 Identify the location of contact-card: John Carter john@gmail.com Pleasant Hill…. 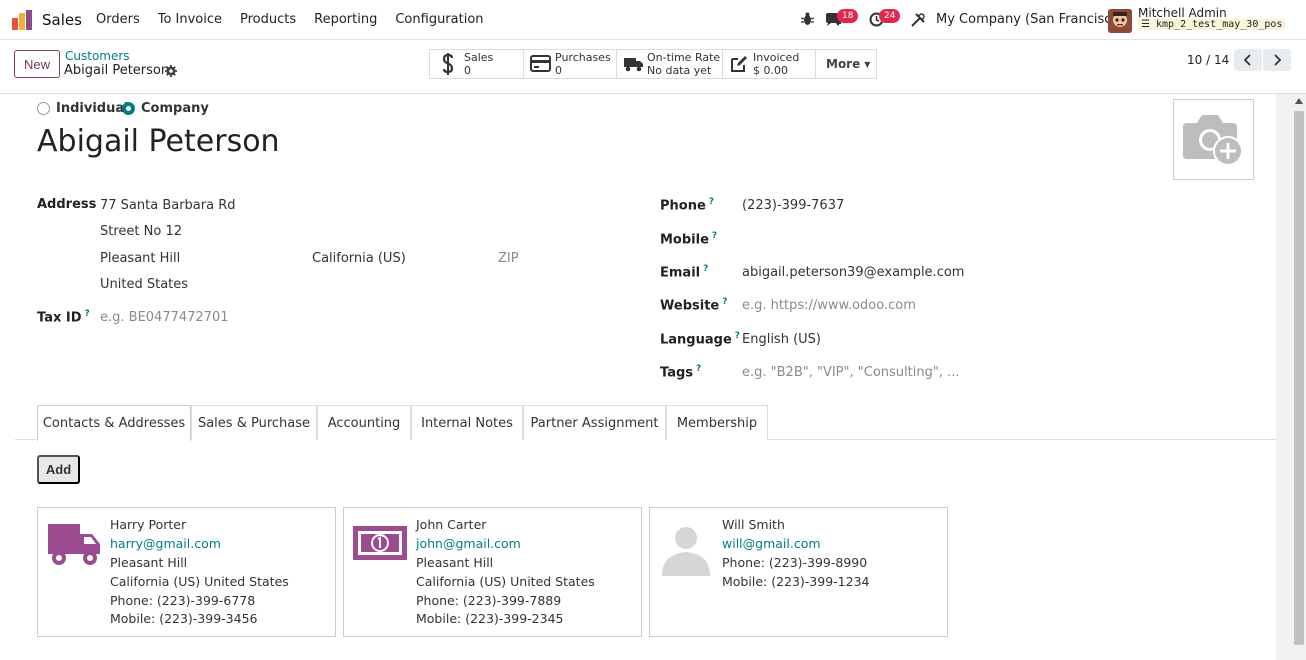
(492, 572).